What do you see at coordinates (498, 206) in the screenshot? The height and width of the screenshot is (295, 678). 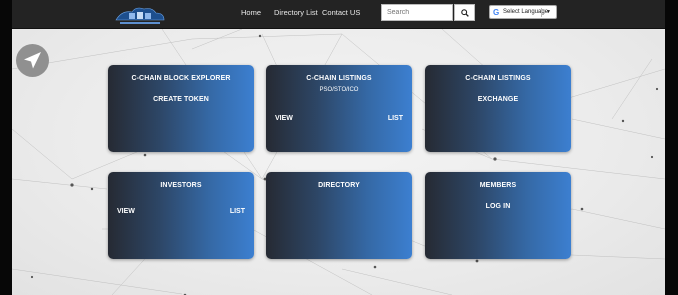 I see `log-in-link: LOG IN` at bounding box center [498, 206].